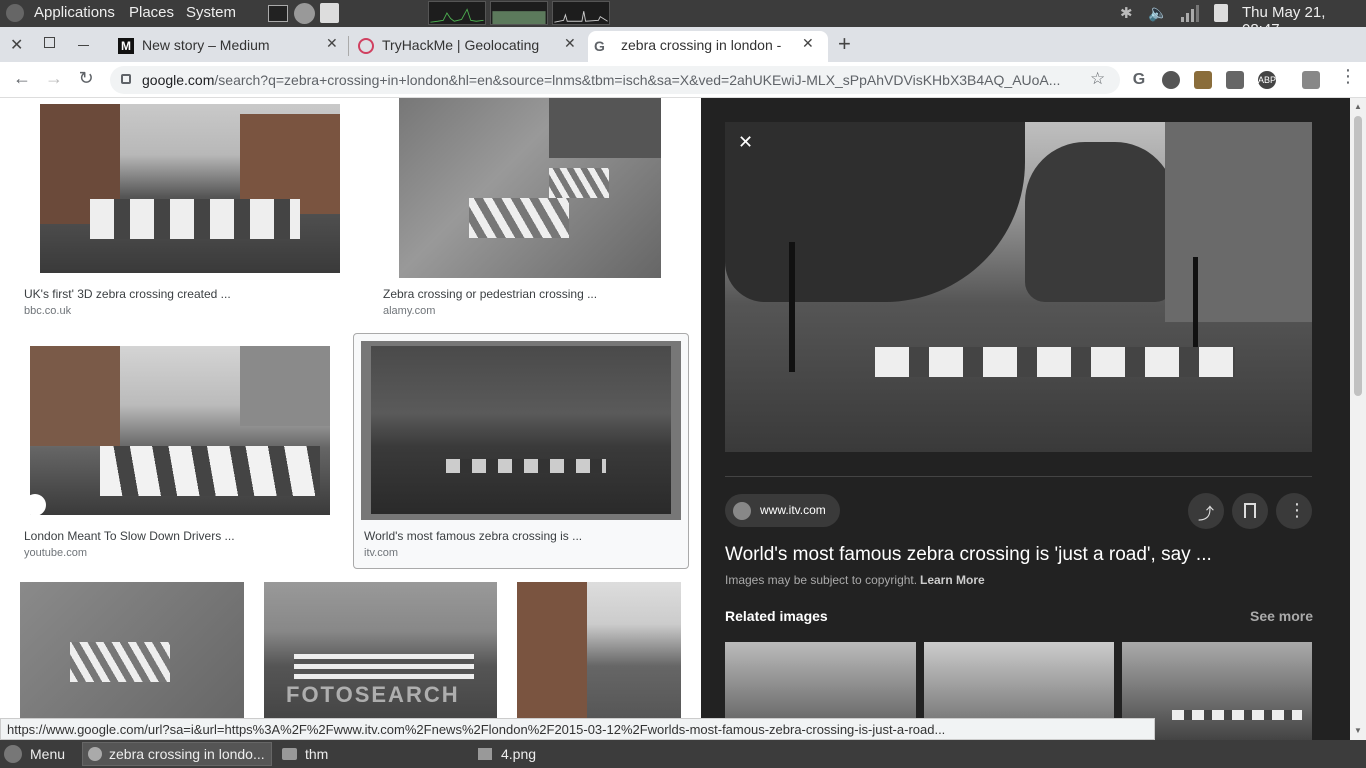 The height and width of the screenshot is (768, 1366). Describe the element at coordinates (518, 754) in the screenshot. I see `taskbar-window-image: 4.png` at that location.